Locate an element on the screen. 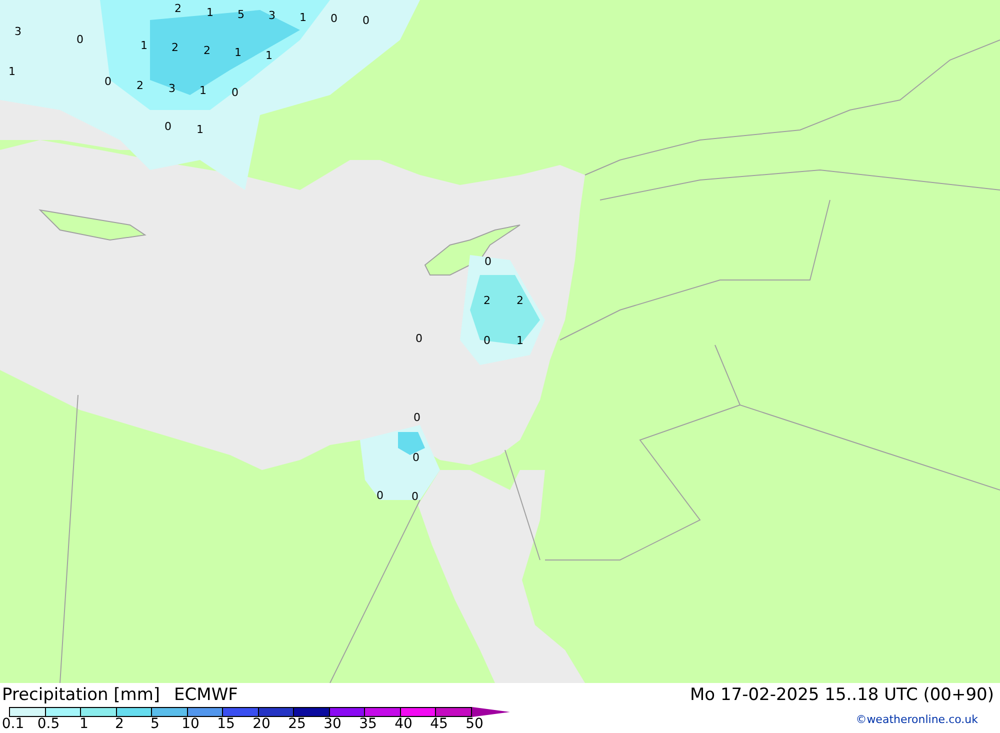  legend-tick-label: 45 is located at coordinates (439, 724).